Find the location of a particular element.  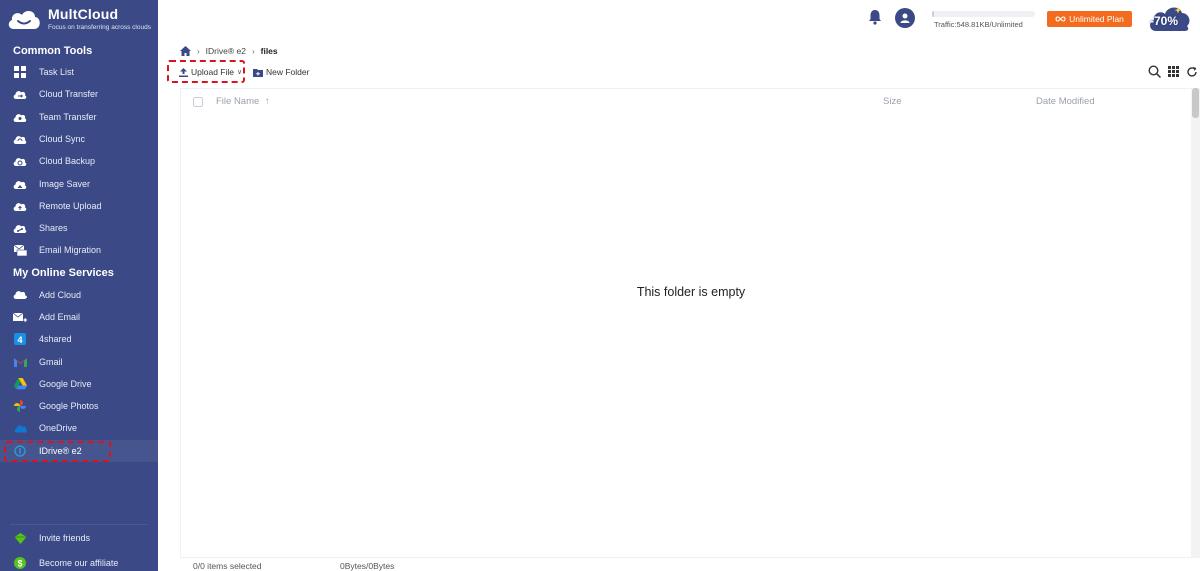

gift-icon is located at coordinates (20, 538).